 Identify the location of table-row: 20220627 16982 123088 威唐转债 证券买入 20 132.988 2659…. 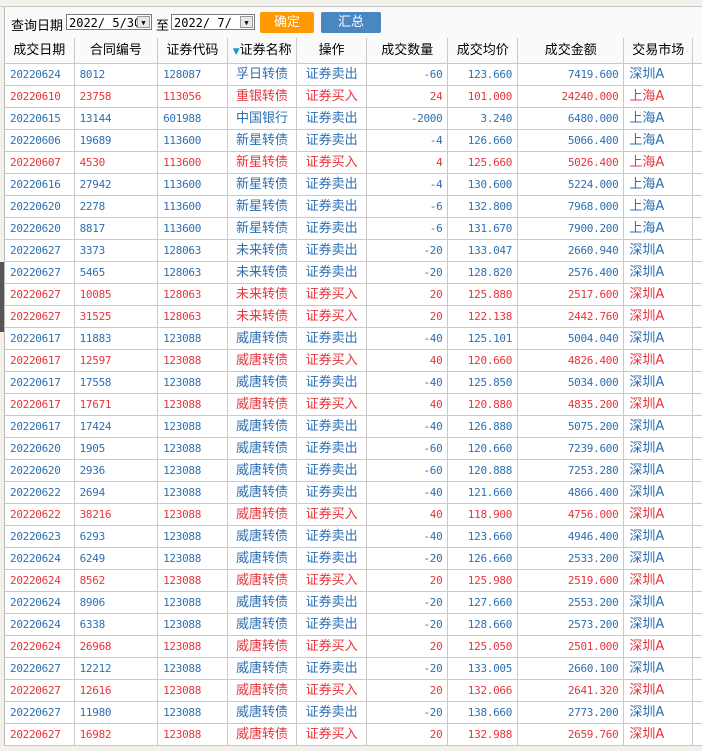
(353, 735).